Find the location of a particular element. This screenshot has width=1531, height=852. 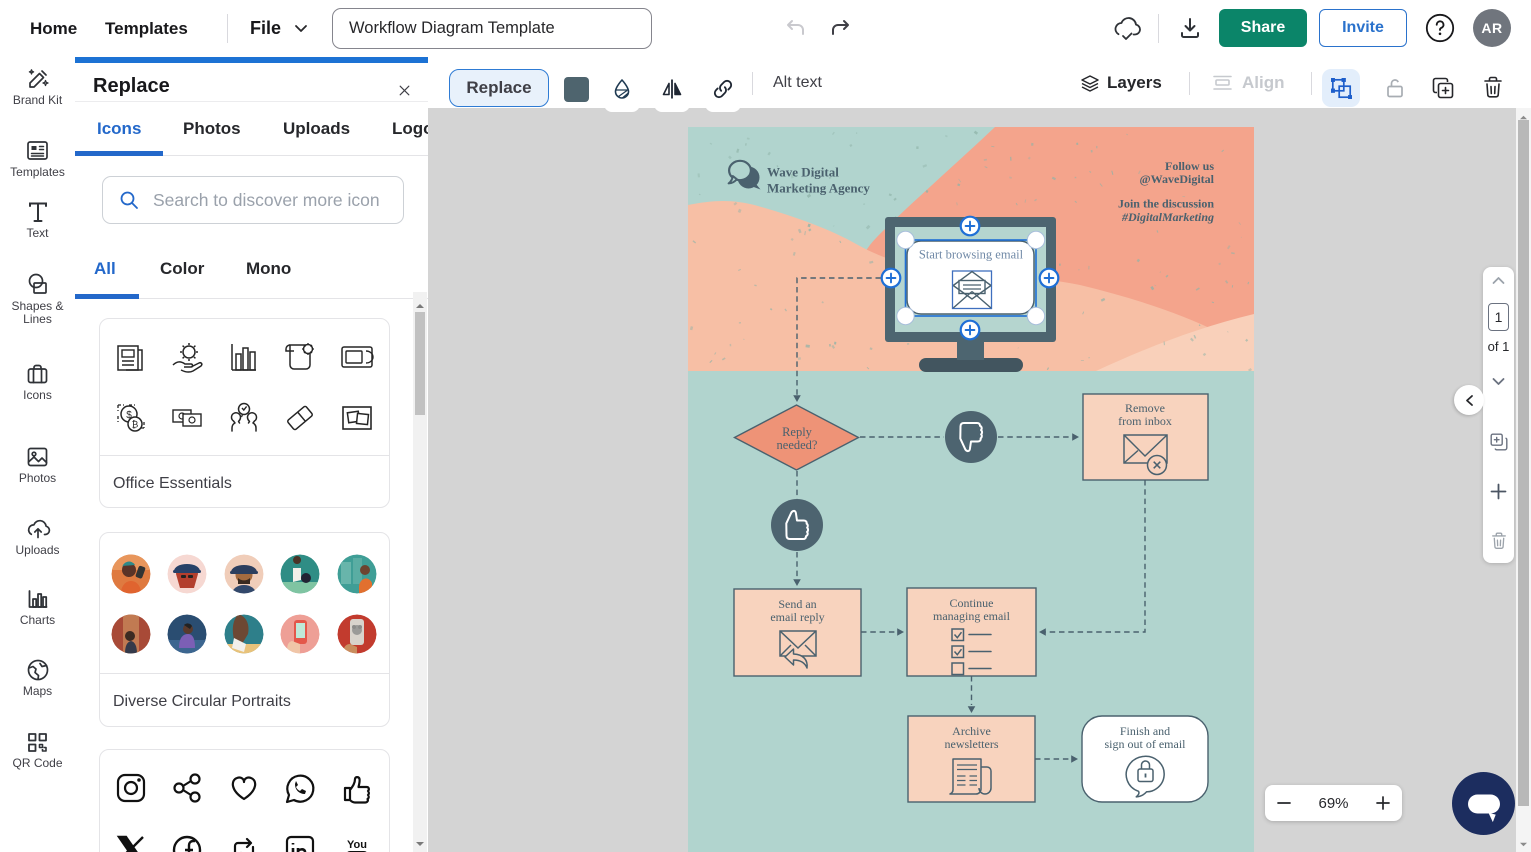

svg-text: managing email is located at coordinates (972, 616).